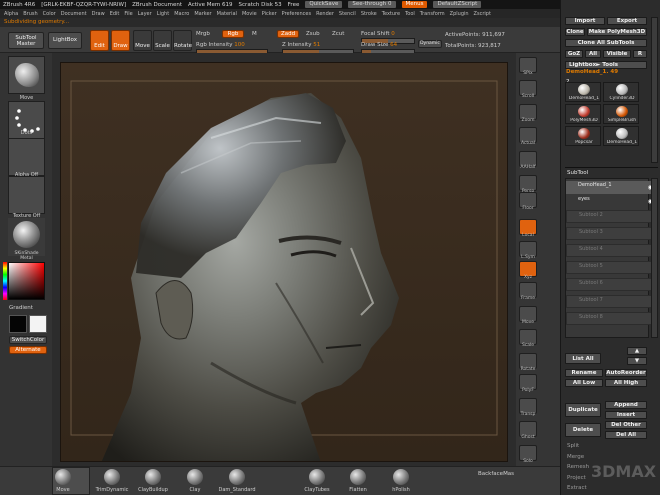  Describe the element at coordinates (611, 250) in the screenshot. I see `subtool-slot: Subtool 4` at that location.